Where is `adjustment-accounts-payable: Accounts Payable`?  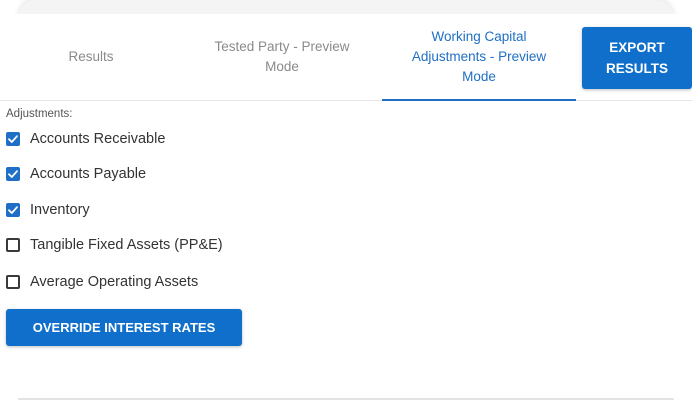 adjustment-accounts-payable: Accounts Payable is located at coordinates (76, 174).